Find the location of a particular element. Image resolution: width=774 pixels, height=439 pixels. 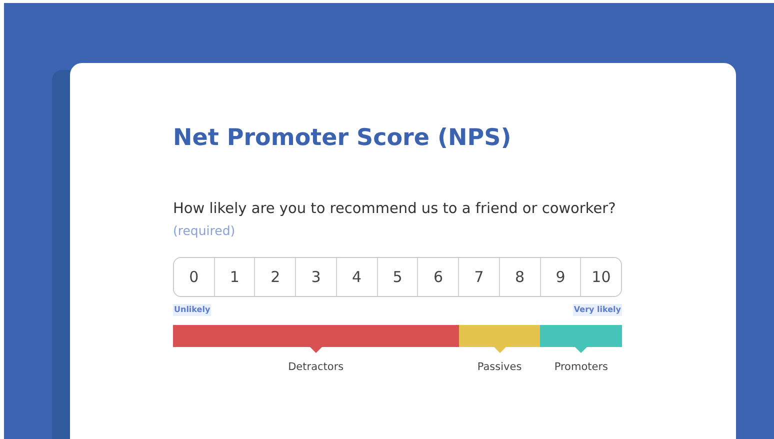

survey-title: Net Promoter Score (NPS) is located at coordinates (342, 139).